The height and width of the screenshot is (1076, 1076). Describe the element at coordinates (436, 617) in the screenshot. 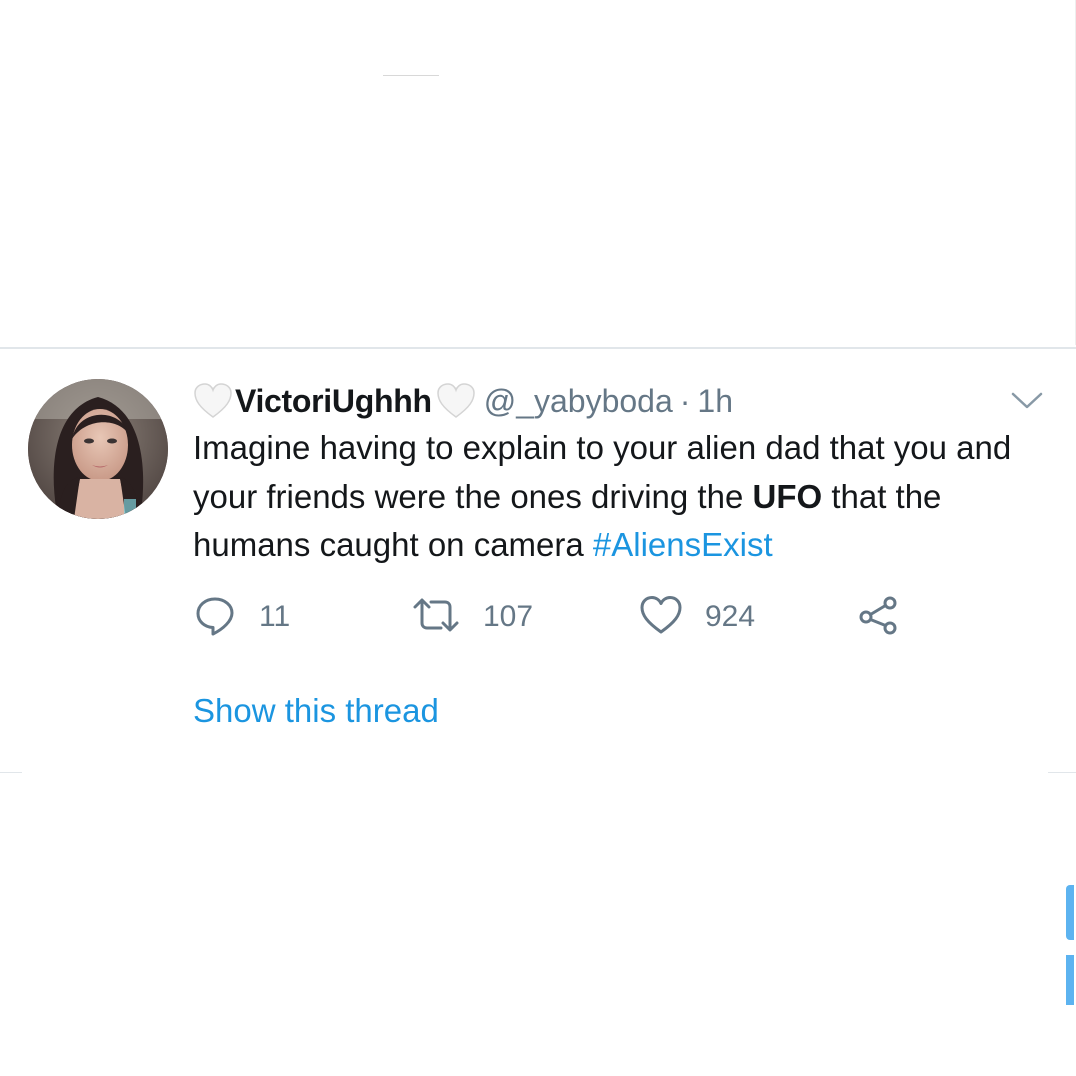

I see `retweet-icon` at that location.